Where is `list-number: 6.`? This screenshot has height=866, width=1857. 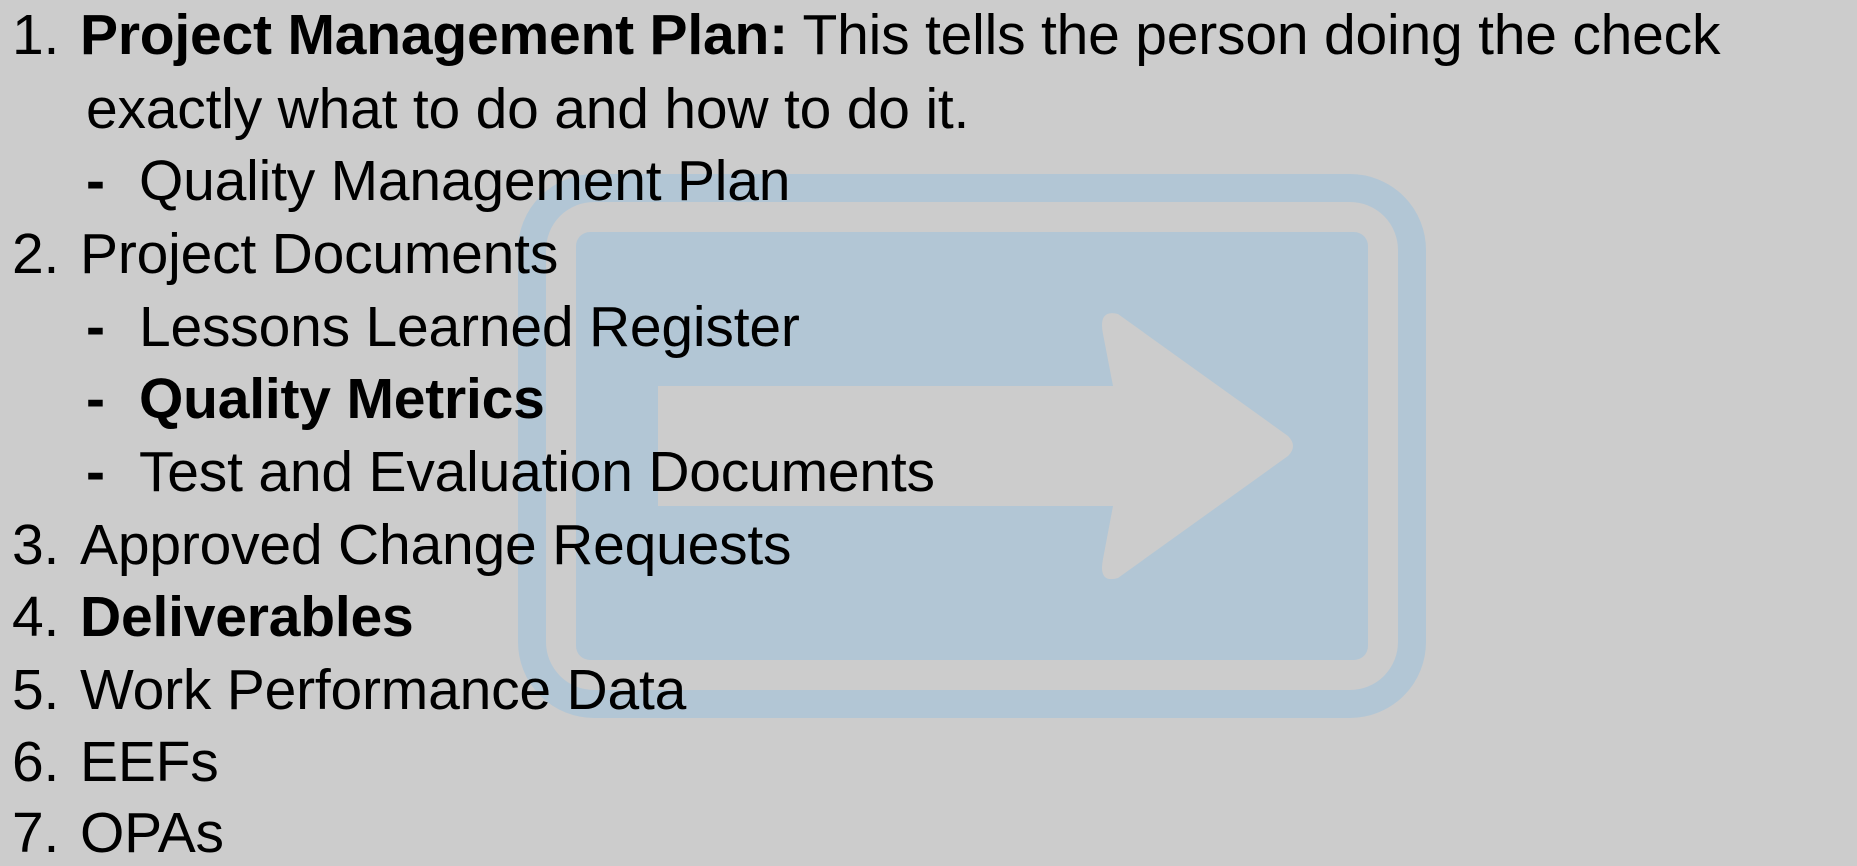
list-number: 6. is located at coordinates (36, 762).